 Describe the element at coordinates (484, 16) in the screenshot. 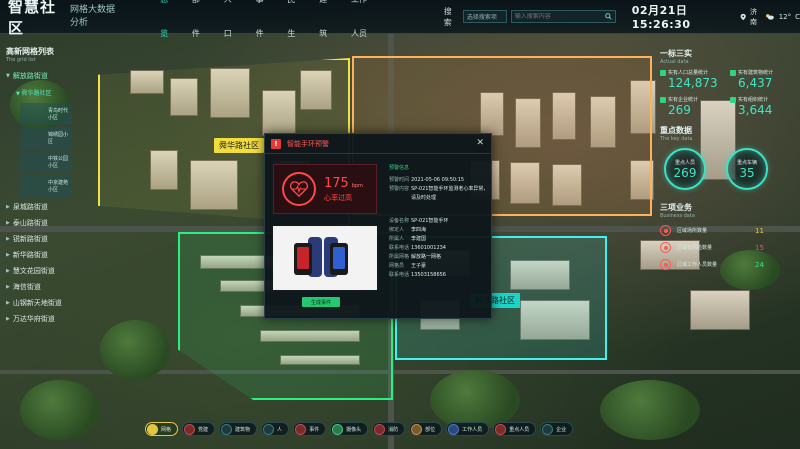

I see `search-category-select: 选择搜索项` at that location.